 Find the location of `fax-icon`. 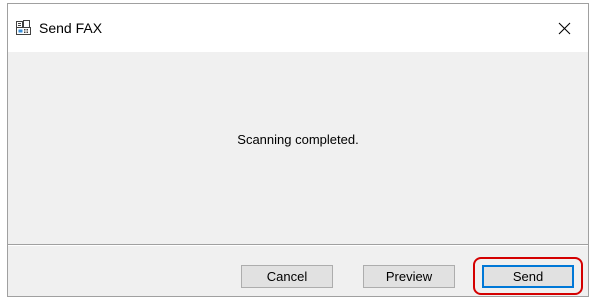

fax-icon is located at coordinates (24, 28).